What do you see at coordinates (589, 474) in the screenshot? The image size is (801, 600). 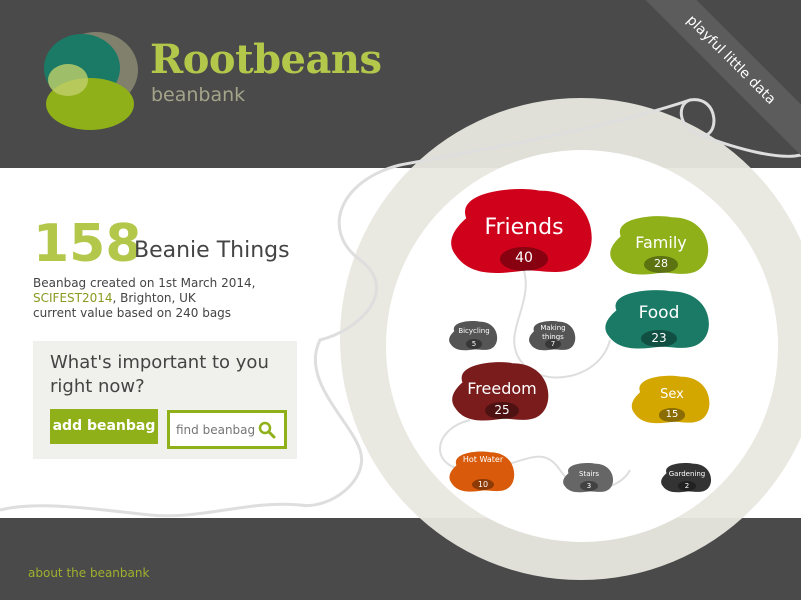 I see `bean-label: Stairs` at bounding box center [589, 474].